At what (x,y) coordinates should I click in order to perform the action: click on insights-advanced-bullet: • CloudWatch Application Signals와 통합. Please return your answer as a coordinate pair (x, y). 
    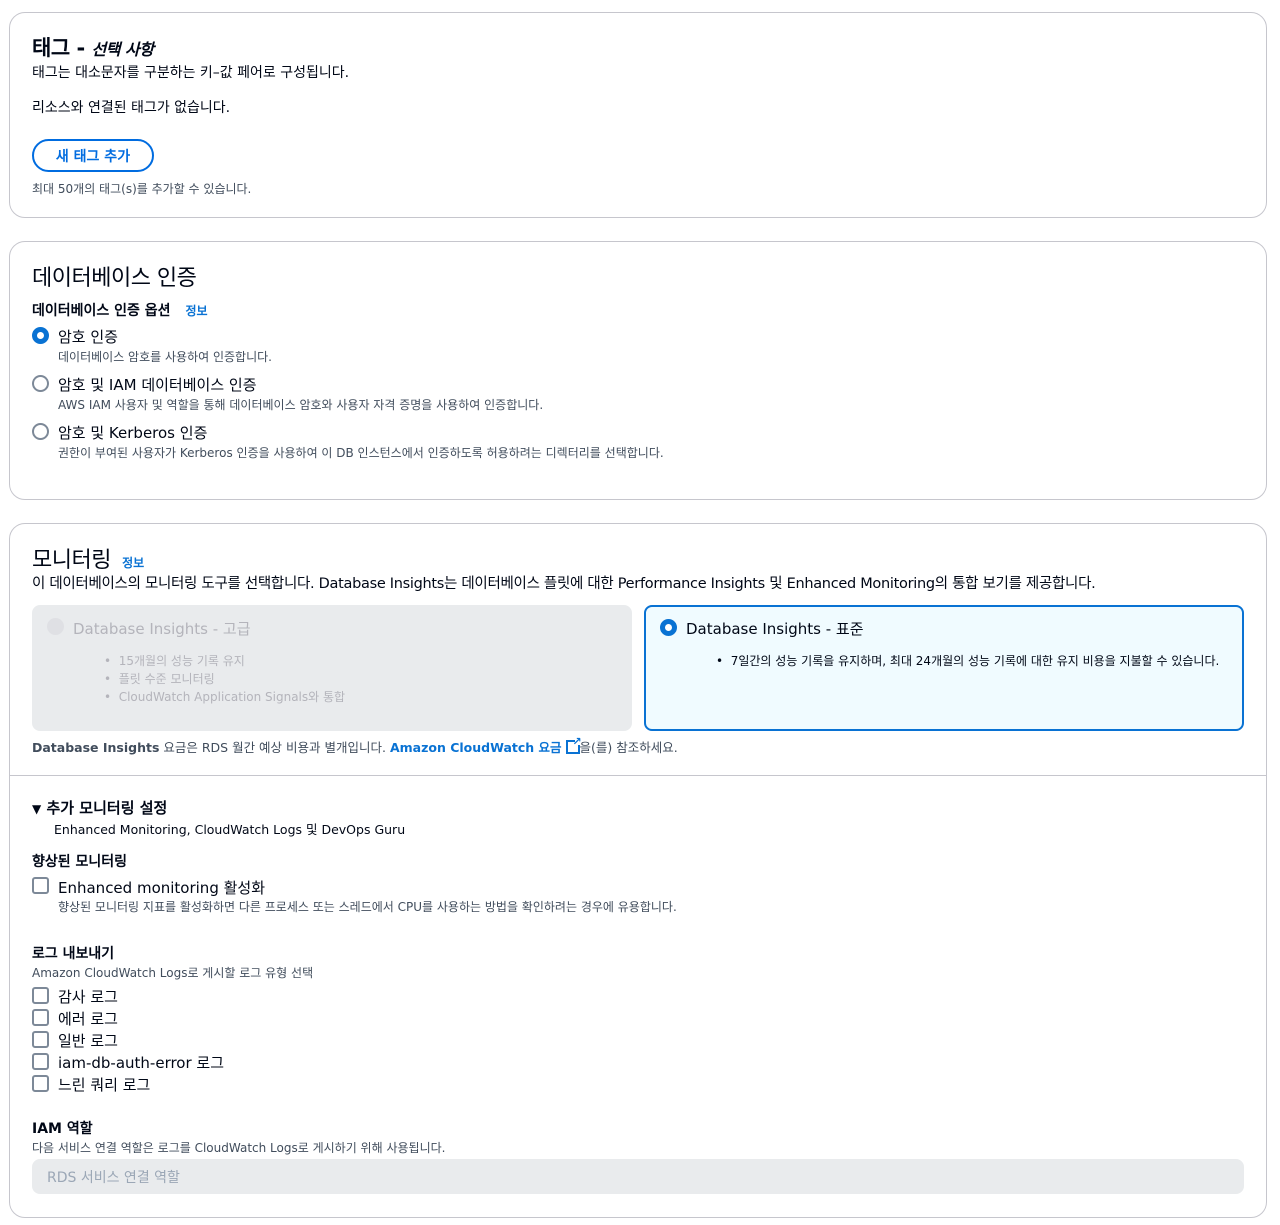
    Looking at the image, I should click on (225, 697).